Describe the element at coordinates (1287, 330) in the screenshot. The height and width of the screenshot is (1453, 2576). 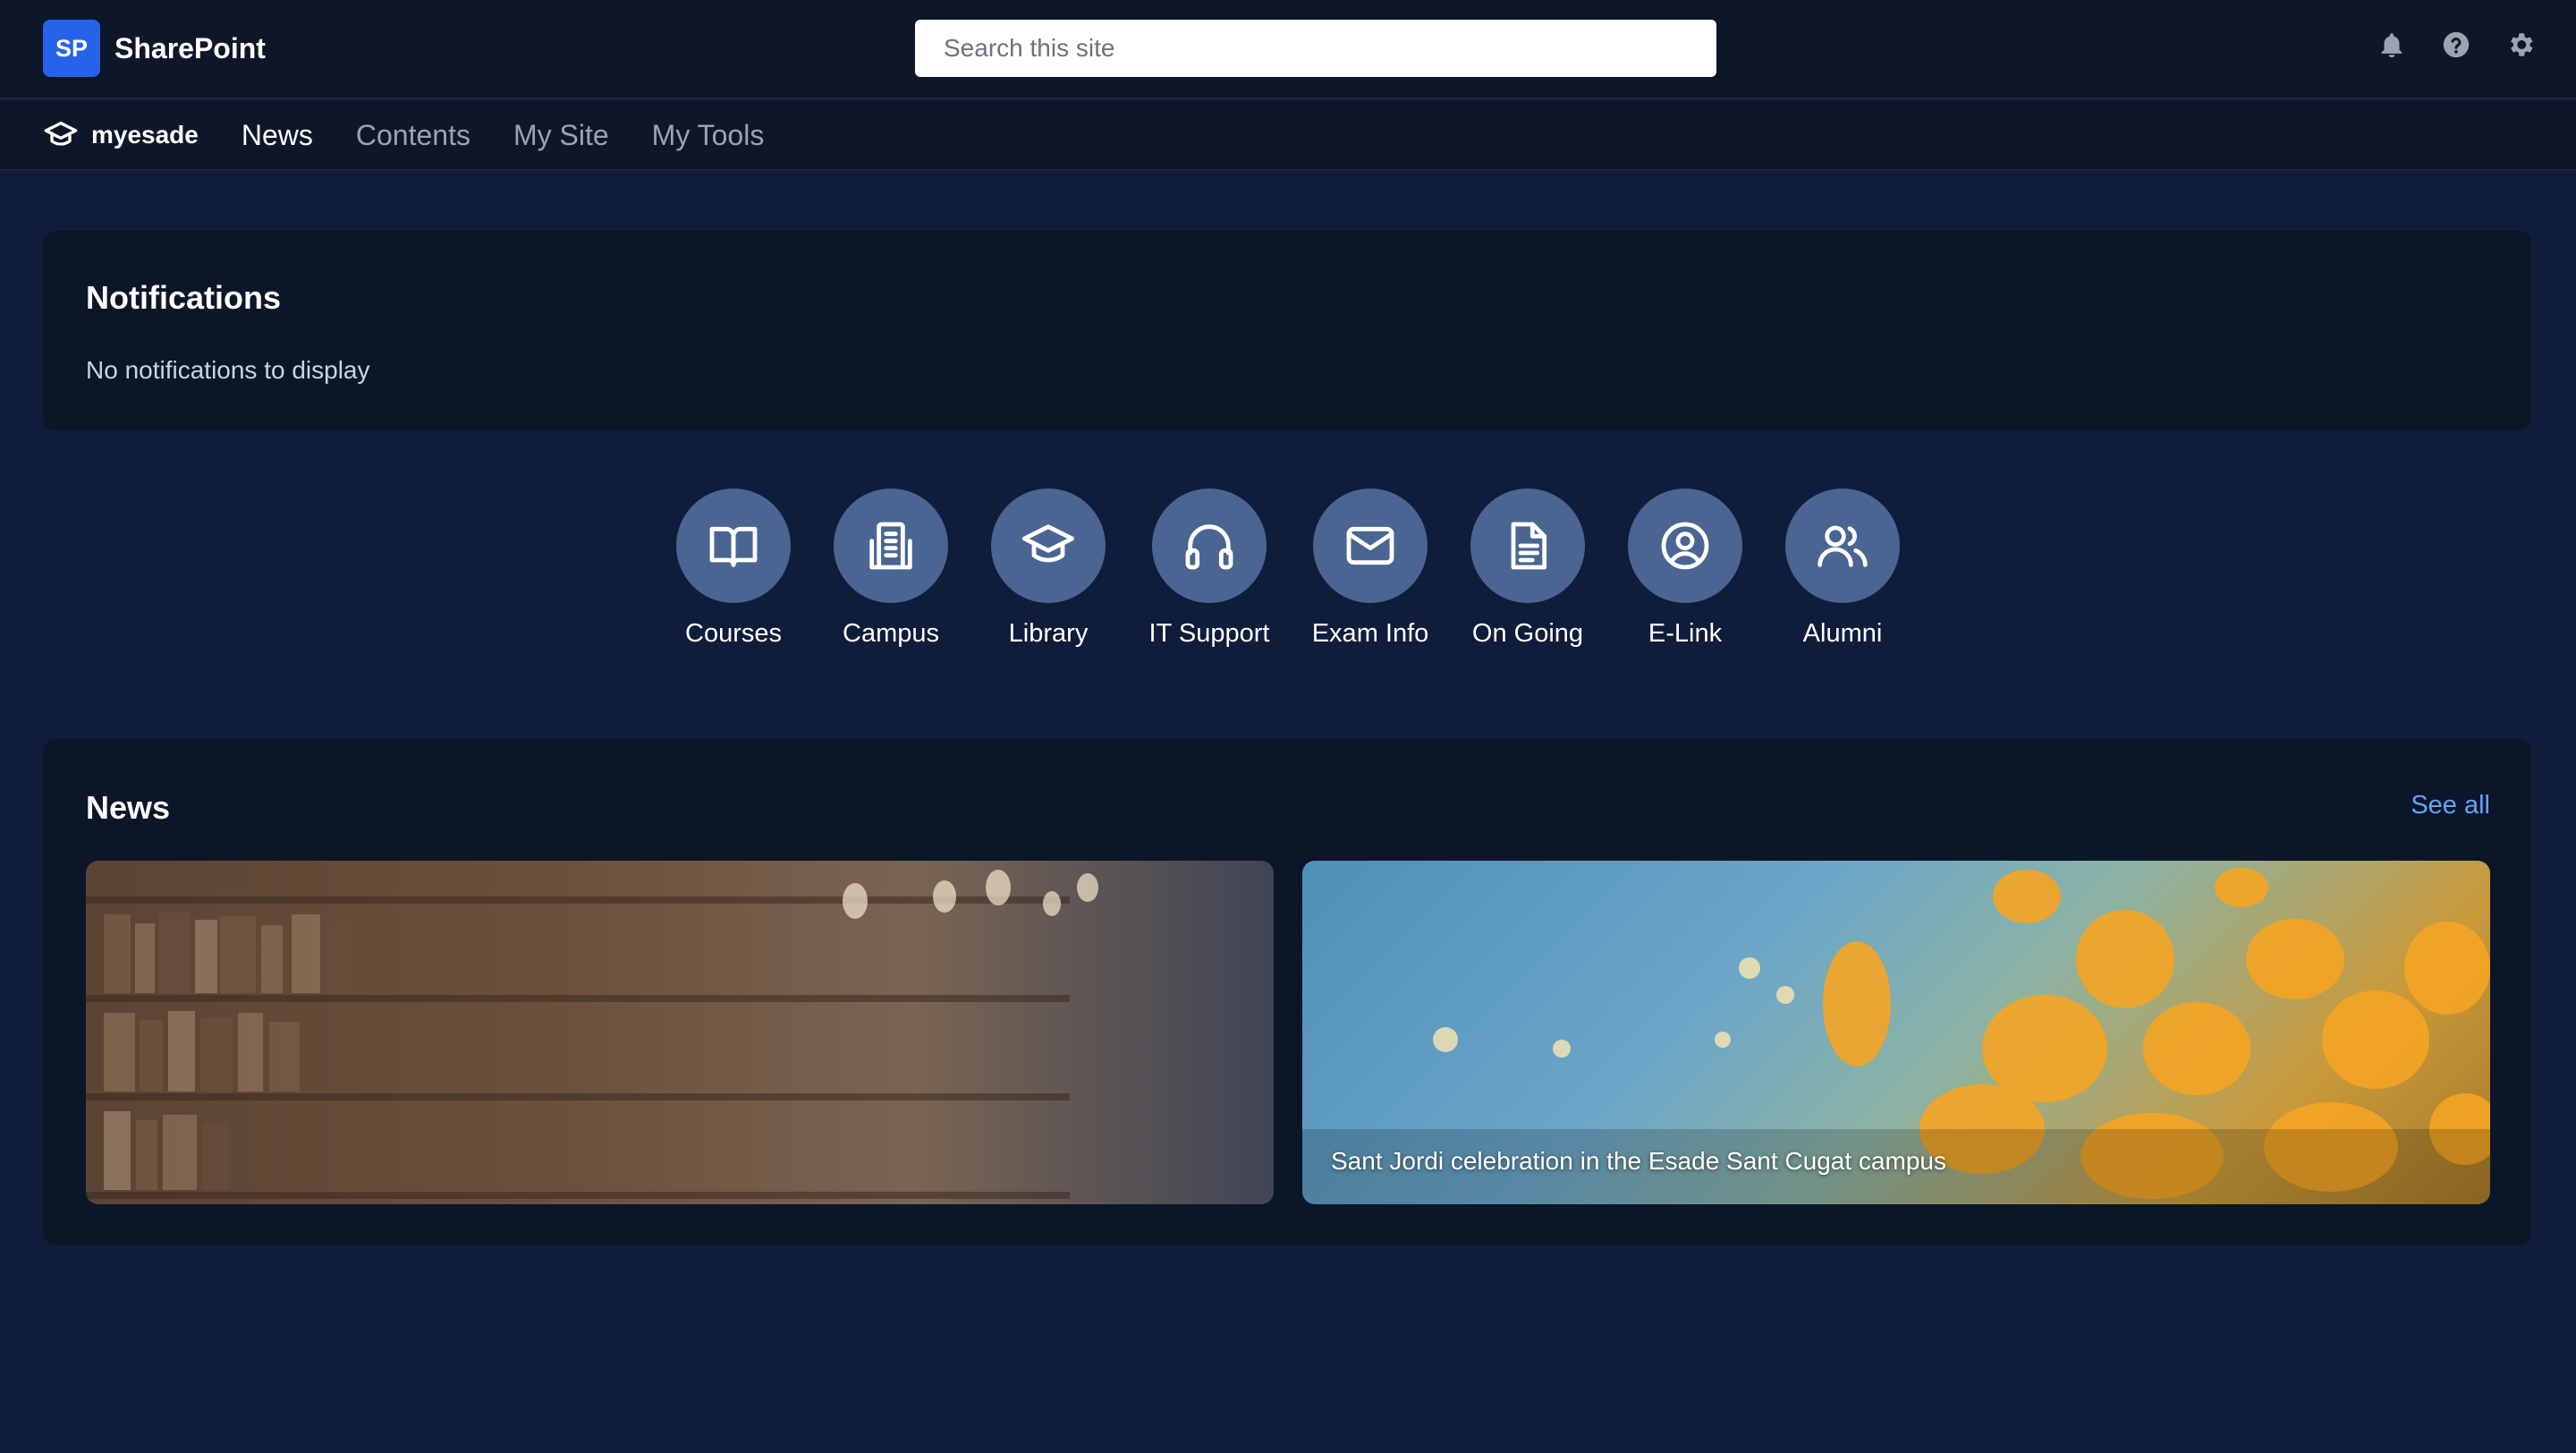
I see `notifications-card` at that location.